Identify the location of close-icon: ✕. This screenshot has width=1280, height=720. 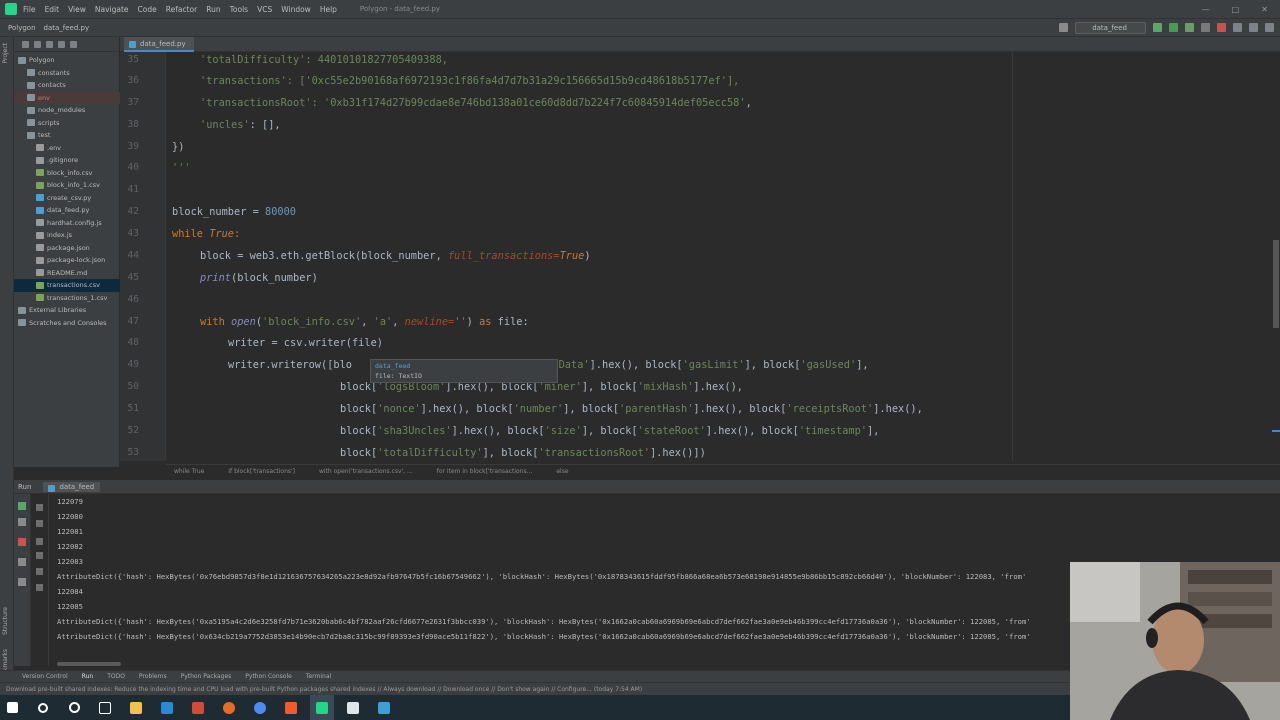
(1264, 9).